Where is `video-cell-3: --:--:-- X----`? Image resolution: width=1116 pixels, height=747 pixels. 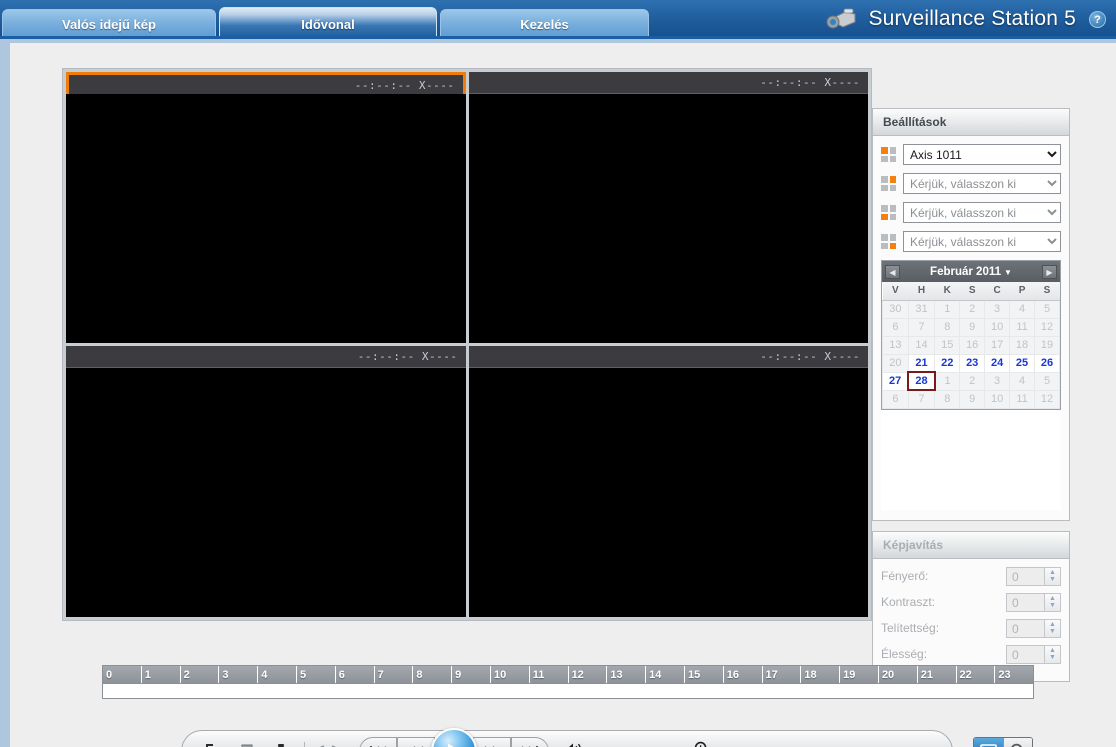 video-cell-3: --:--:-- X---- is located at coordinates (266, 481).